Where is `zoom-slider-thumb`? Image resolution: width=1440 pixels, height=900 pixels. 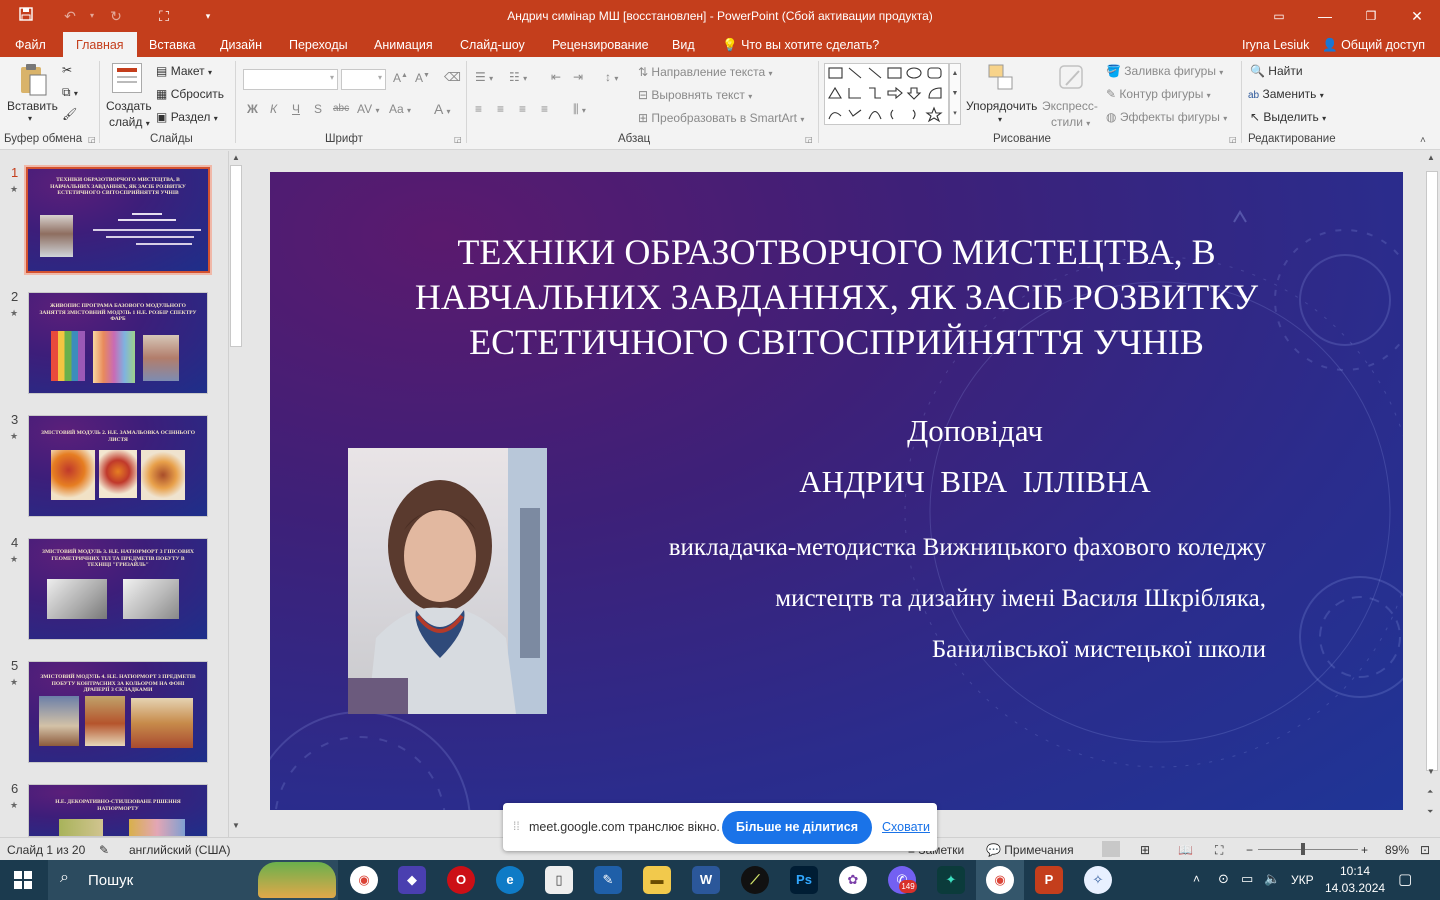 zoom-slider-thumb is located at coordinates (1303, 849).